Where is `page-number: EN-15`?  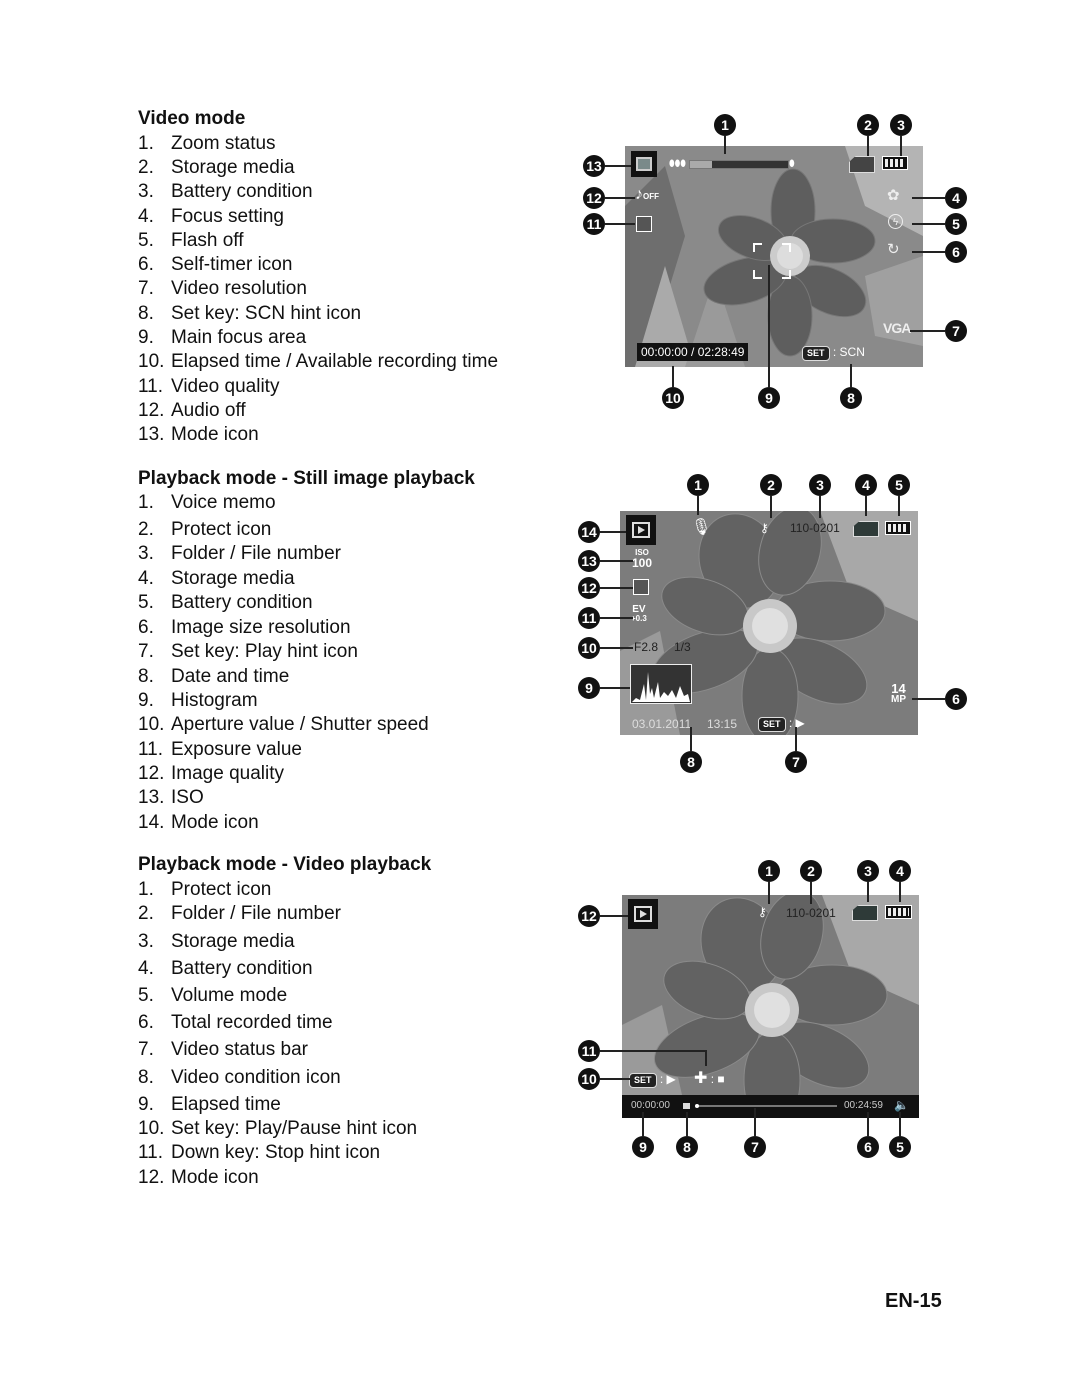 page-number: EN-15 is located at coordinates (913, 1301).